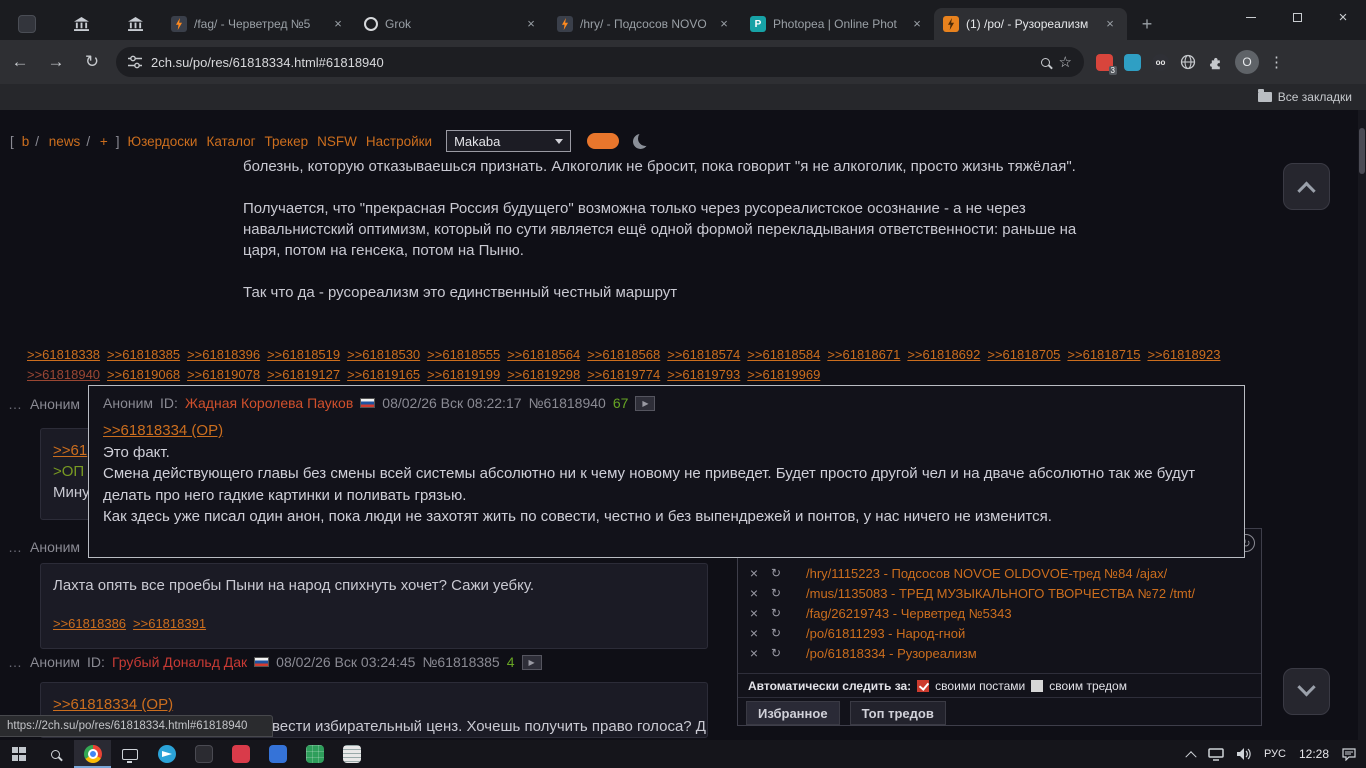 The height and width of the screenshot is (768, 1366). Describe the element at coordinates (1243, 754) in the screenshot. I see `volume-icon` at that location.